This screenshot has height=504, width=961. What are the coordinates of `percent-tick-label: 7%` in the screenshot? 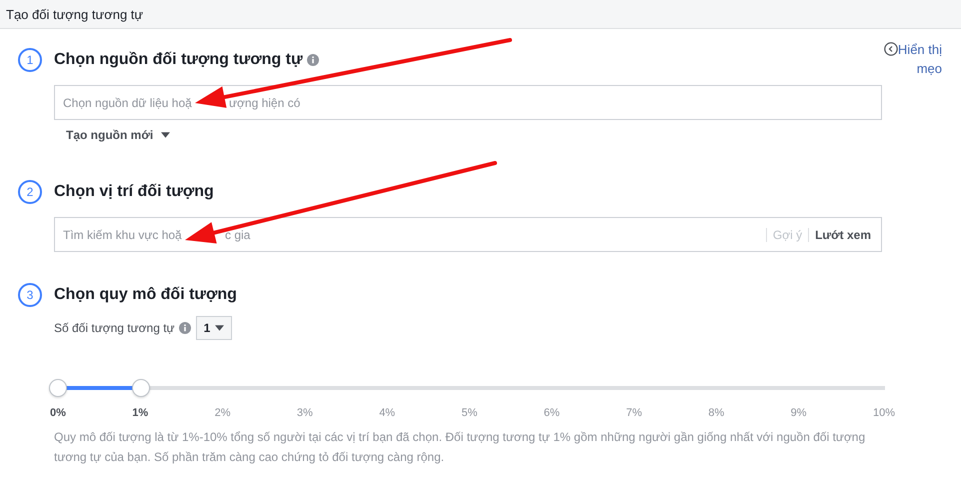 It's located at (634, 413).